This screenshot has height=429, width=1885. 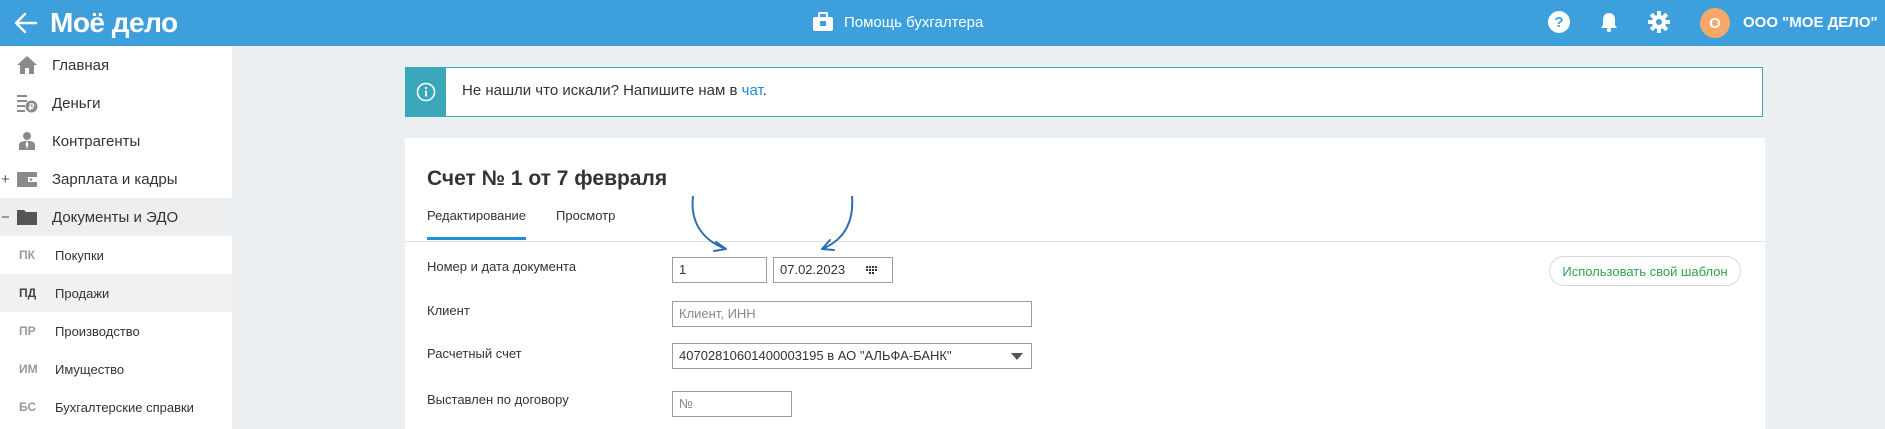 What do you see at coordinates (1017, 356) in the screenshot?
I see `chevron-down-icon` at bounding box center [1017, 356].